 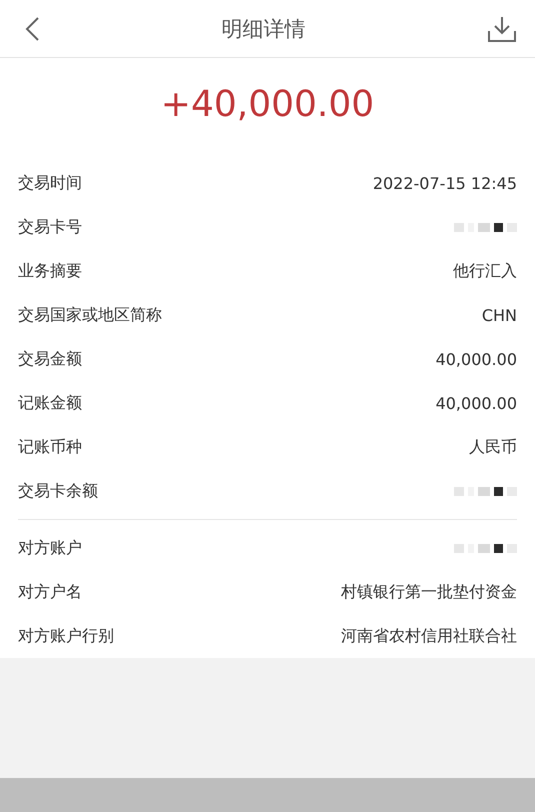 I want to click on field-label: 业务摘要, so click(x=50, y=271).